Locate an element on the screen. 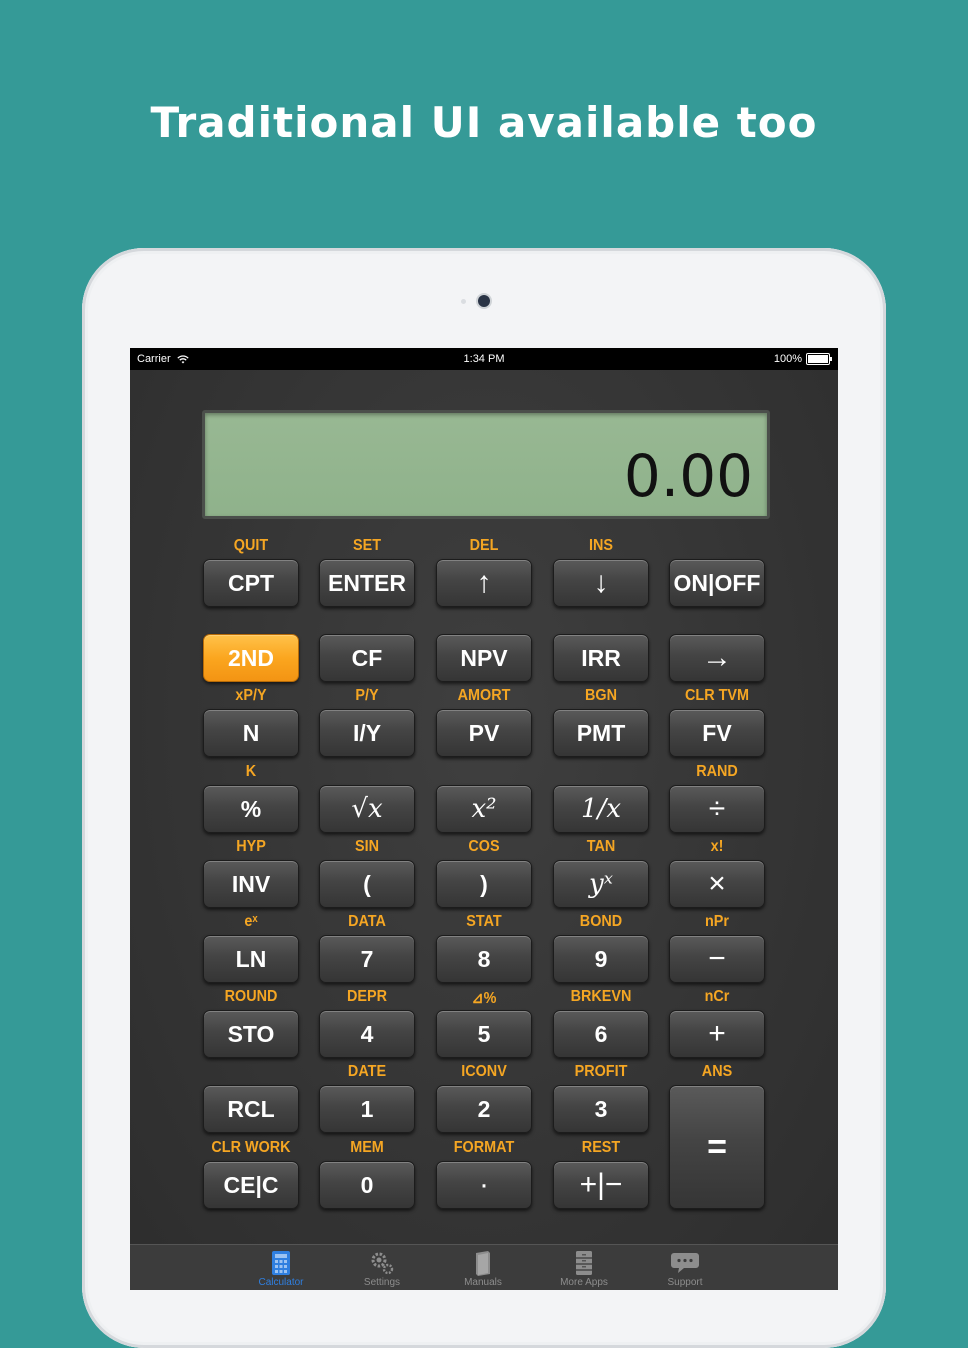  minus-key: − is located at coordinates (717, 959).